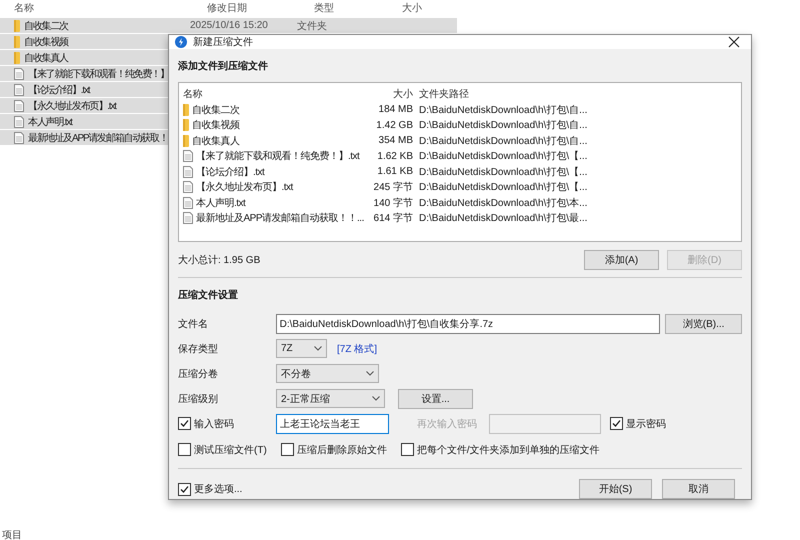 Image resolution: width=800 pixels, height=540 pixels. Describe the element at coordinates (734, 42) in the screenshot. I see `close-icon` at that location.